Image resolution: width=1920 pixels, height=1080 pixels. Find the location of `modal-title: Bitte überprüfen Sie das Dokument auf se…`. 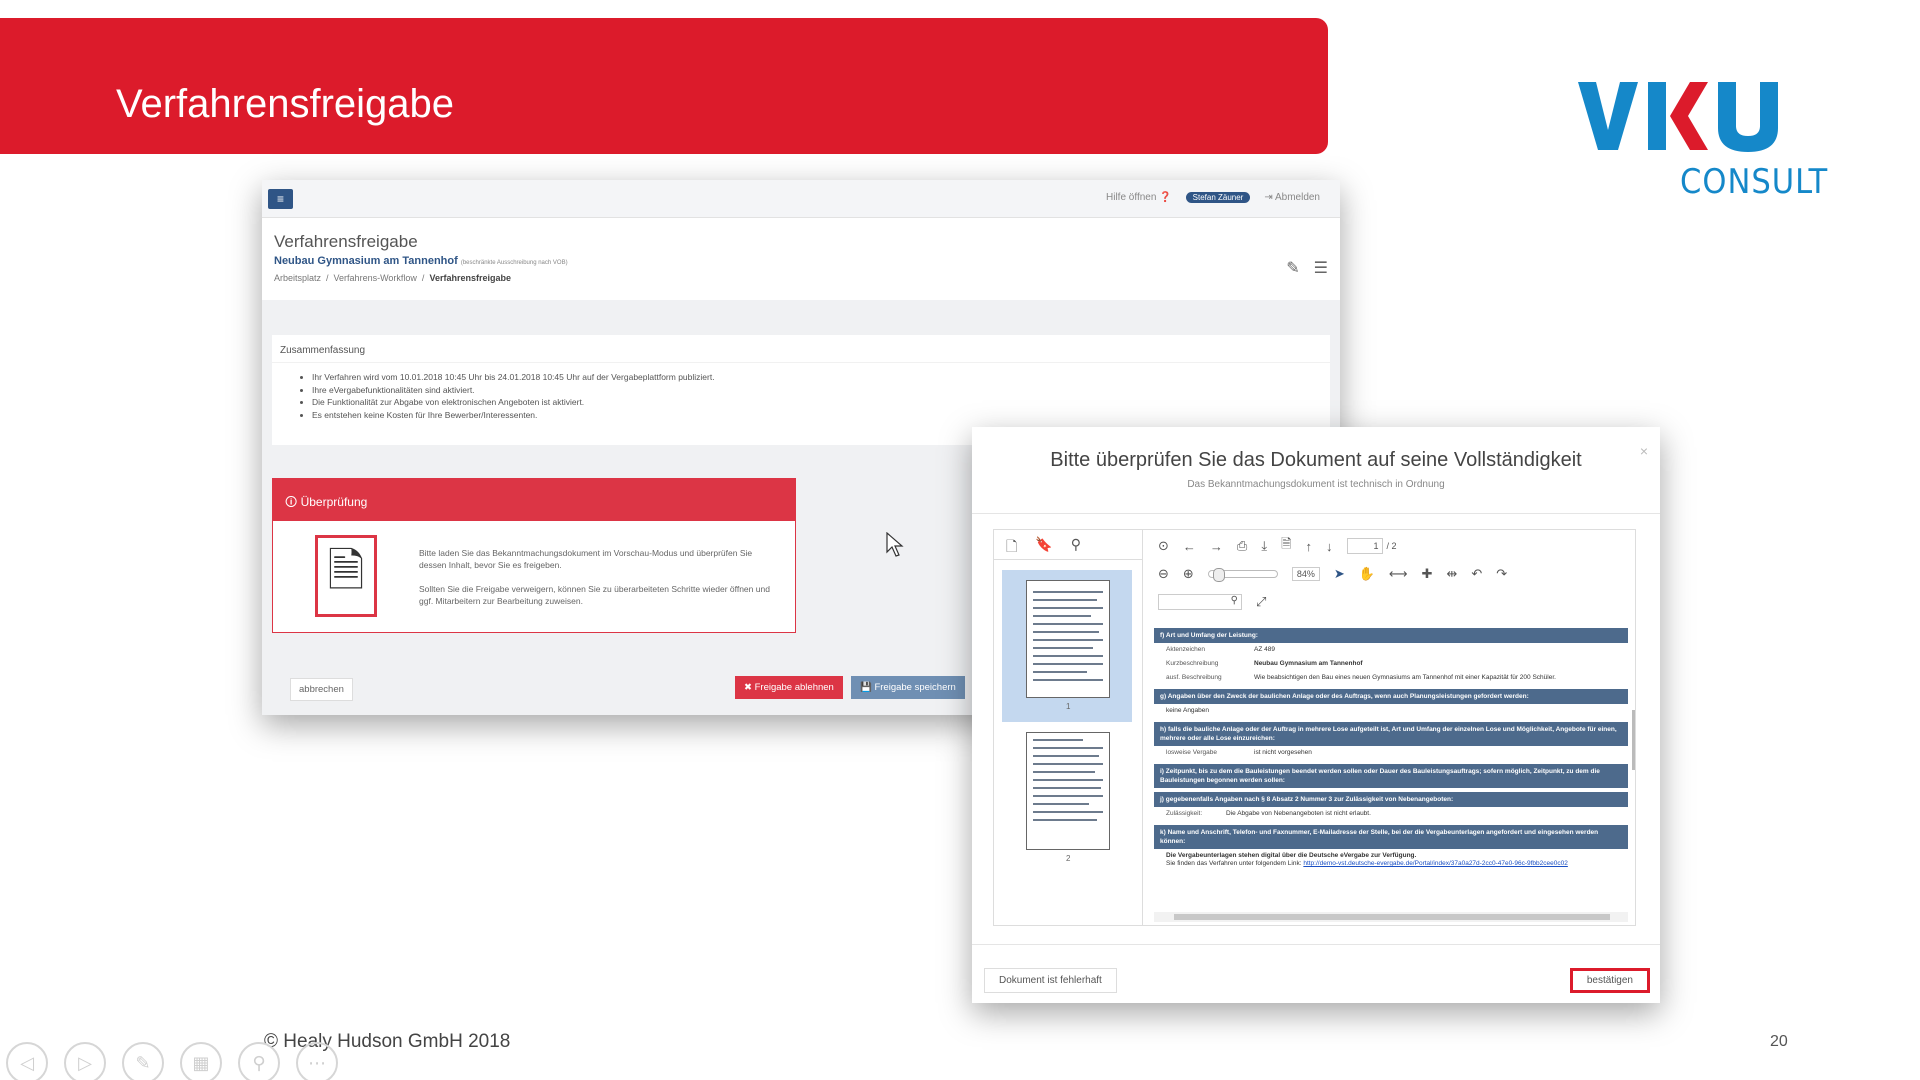

modal-title: Bitte überprüfen Sie das Dokument auf se… is located at coordinates (1316, 460).